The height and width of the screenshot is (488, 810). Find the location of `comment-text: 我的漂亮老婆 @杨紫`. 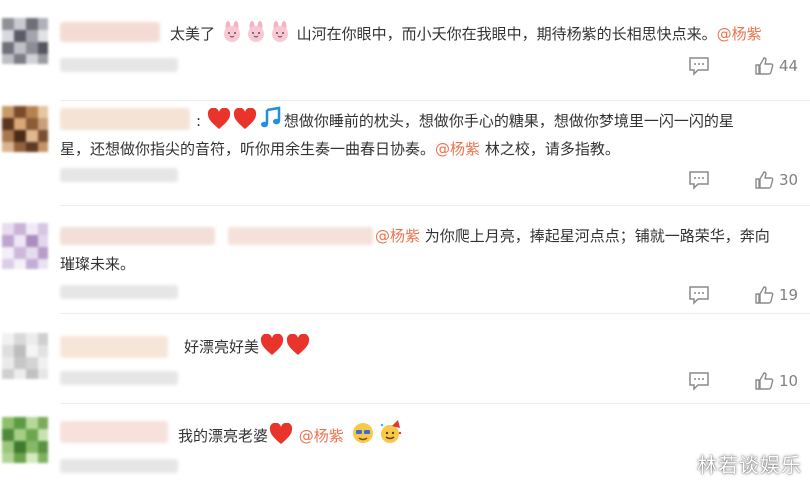

comment-text: 我的漂亮老婆 @杨紫 is located at coordinates (291, 437).